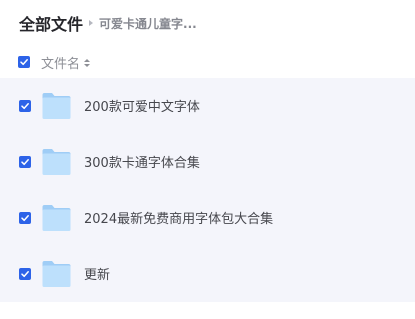 Image resolution: width=415 pixels, height=319 pixels. Describe the element at coordinates (207, 62) in the screenshot. I see `table-header: 文件名` at that location.